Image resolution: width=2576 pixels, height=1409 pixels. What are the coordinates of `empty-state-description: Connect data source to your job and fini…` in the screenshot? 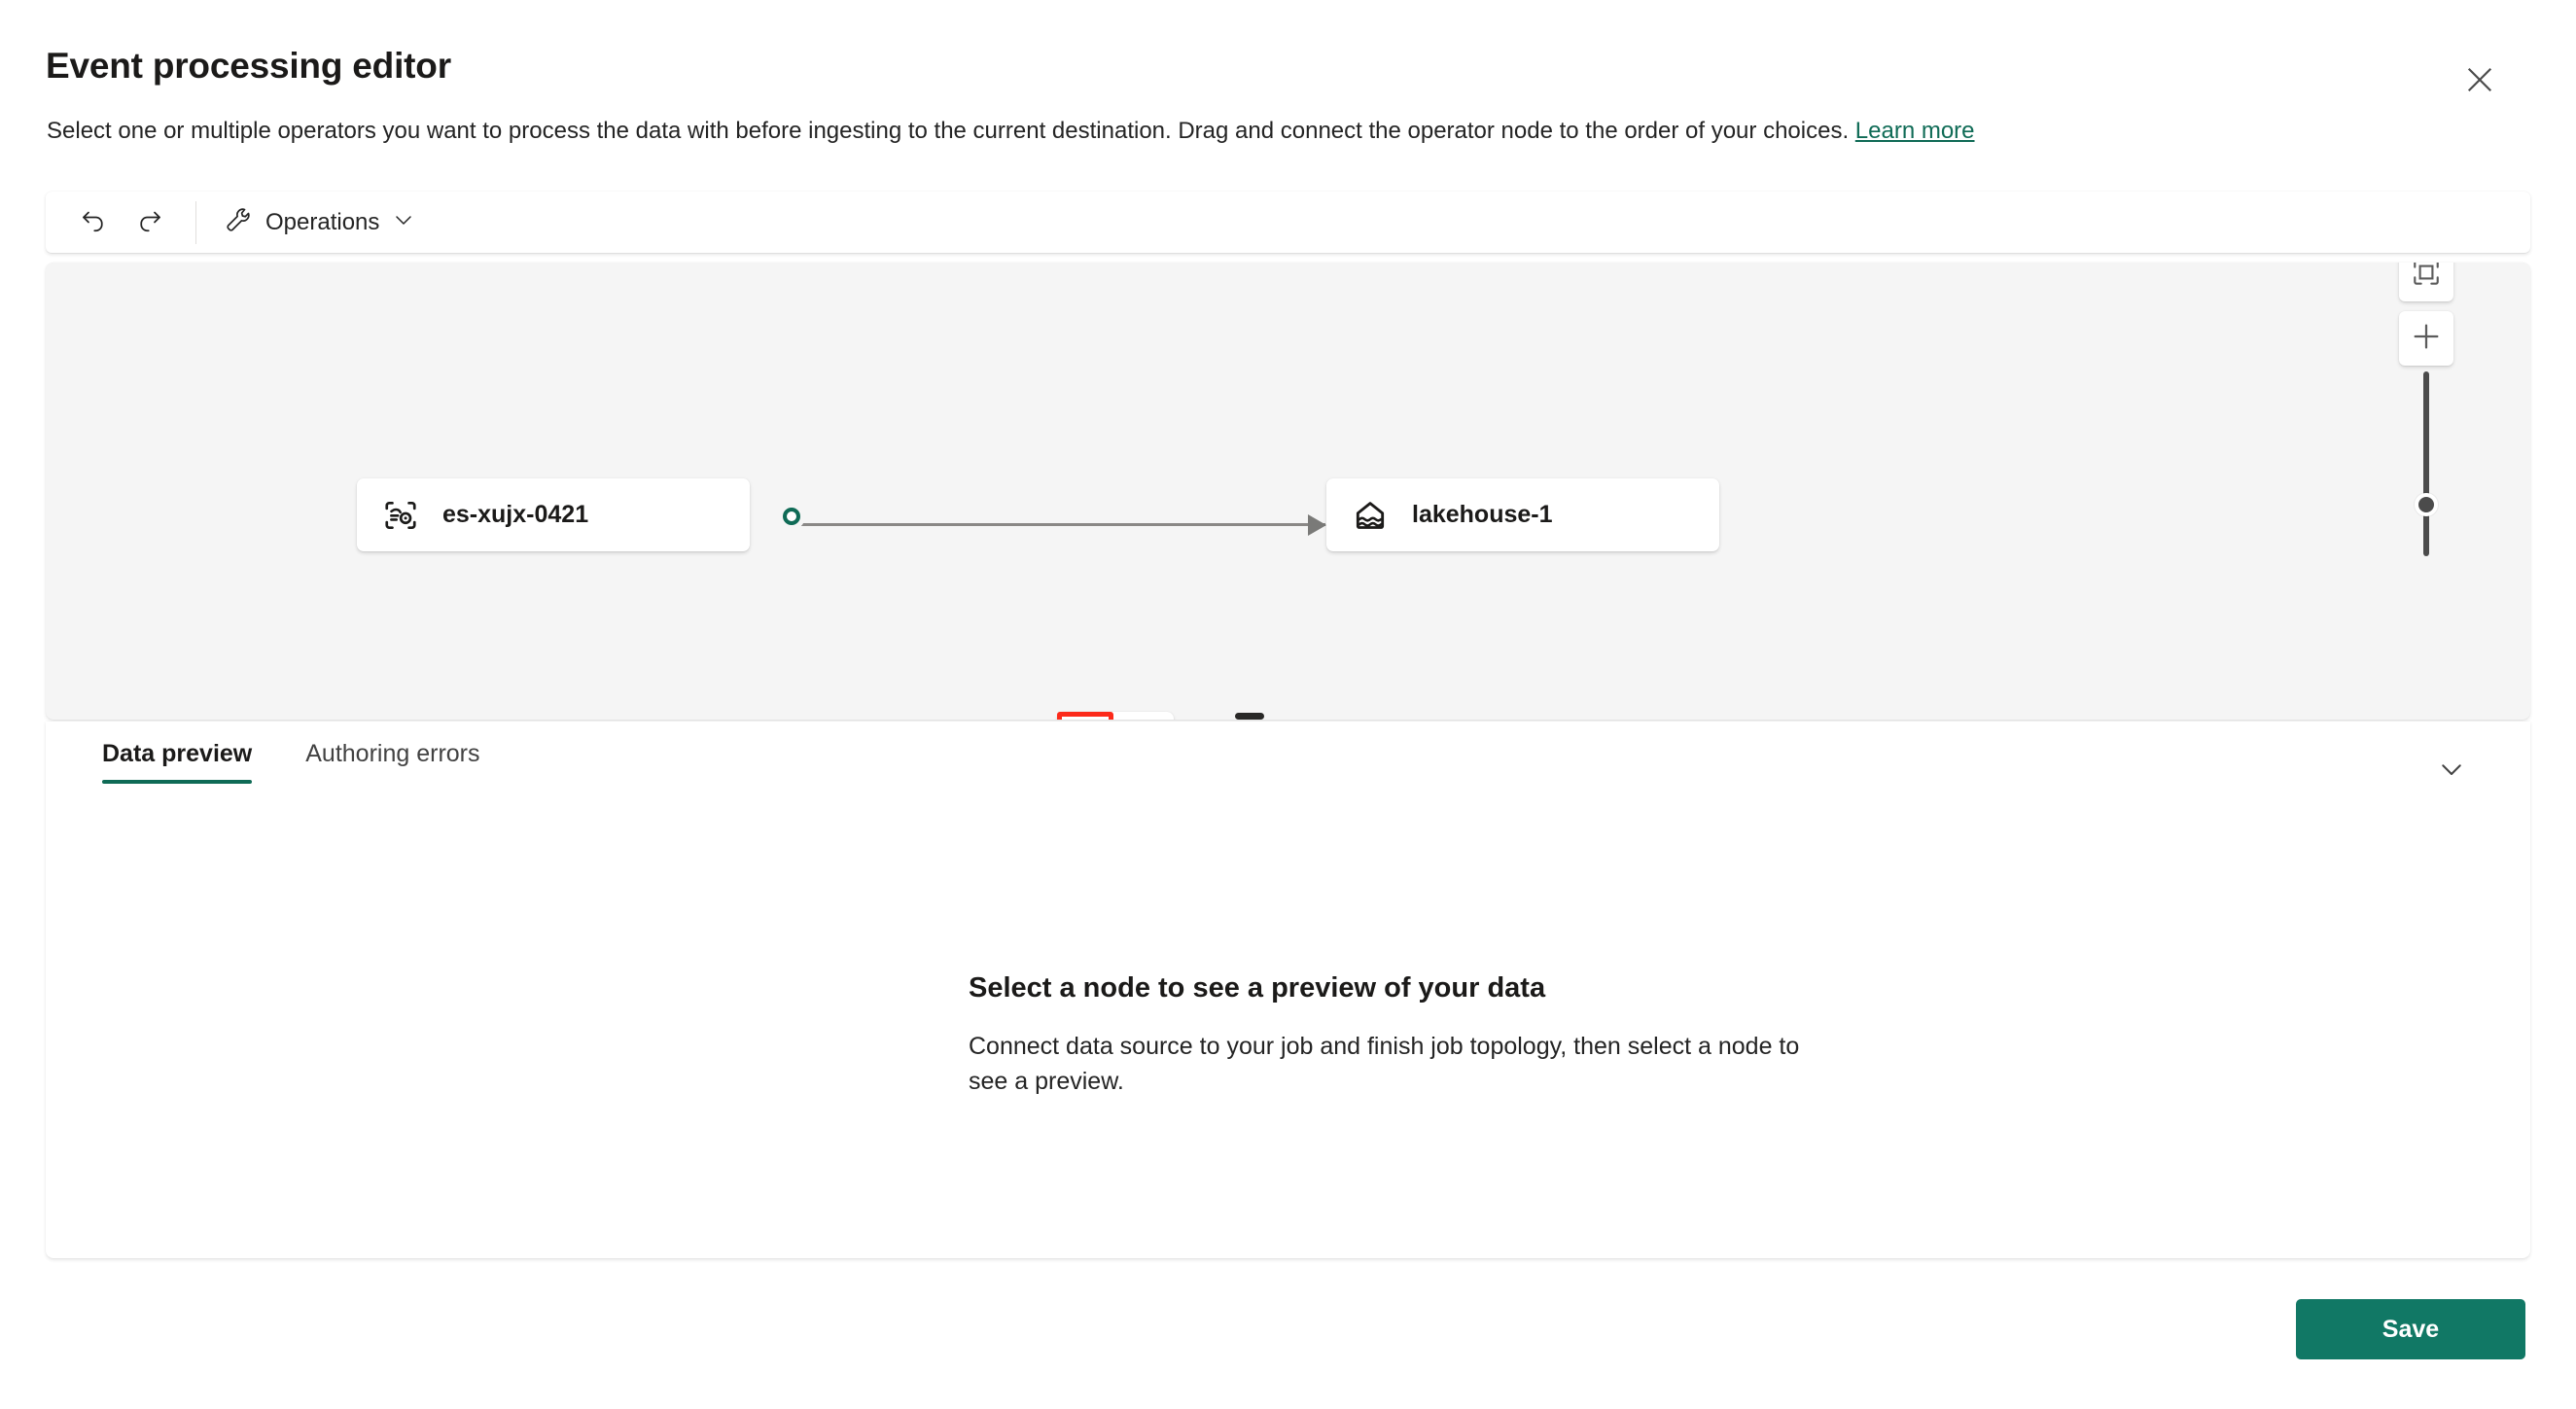 It's located at (1385, 1064).